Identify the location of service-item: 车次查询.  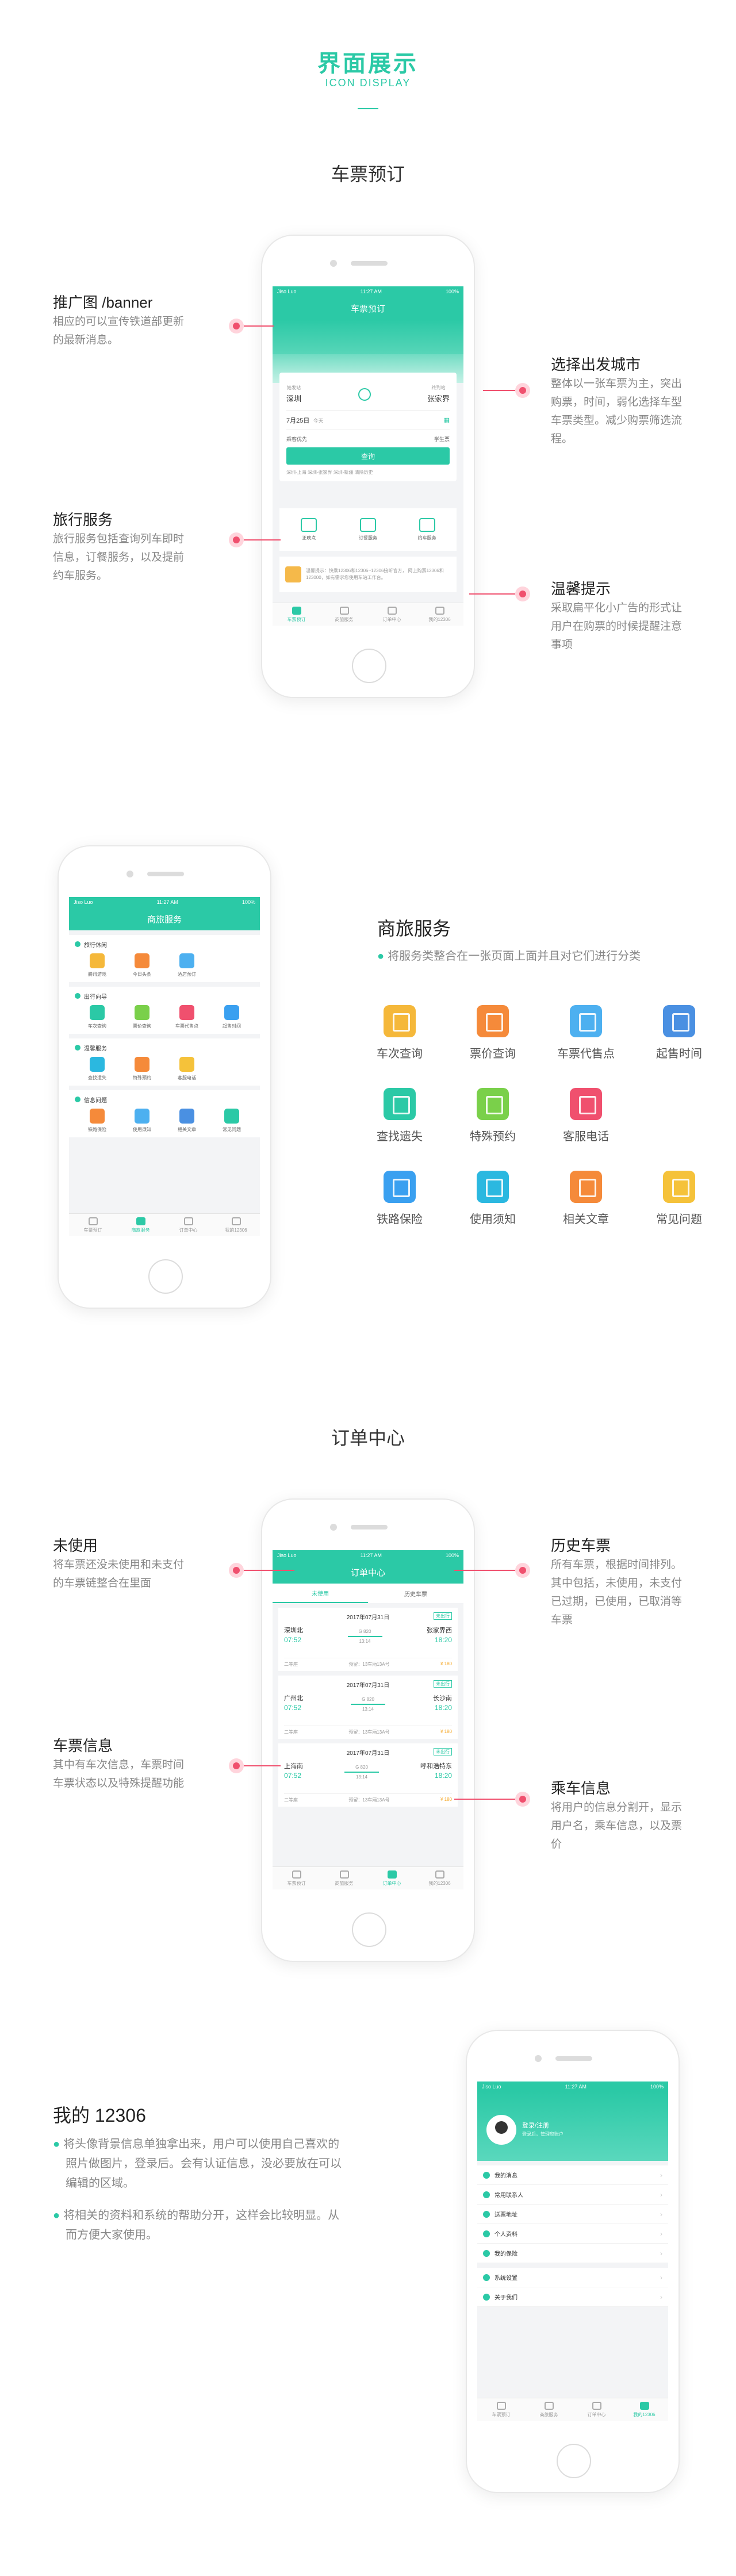
(97, 1017).